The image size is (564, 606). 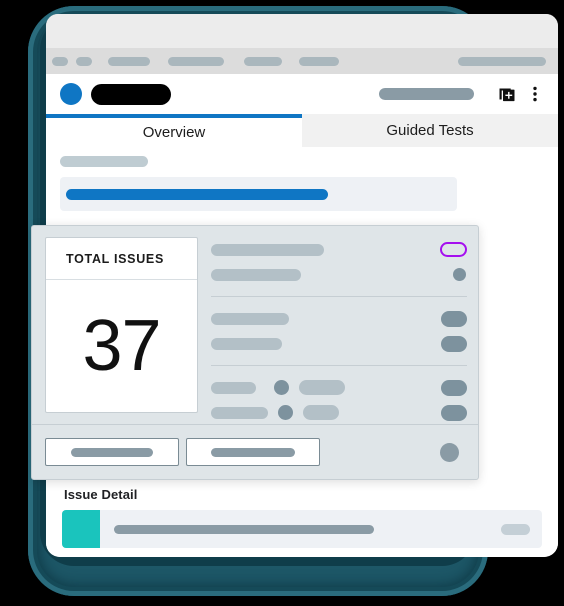 I want to click on issue-detail-text-placeholder, so click(x=244, y=529).